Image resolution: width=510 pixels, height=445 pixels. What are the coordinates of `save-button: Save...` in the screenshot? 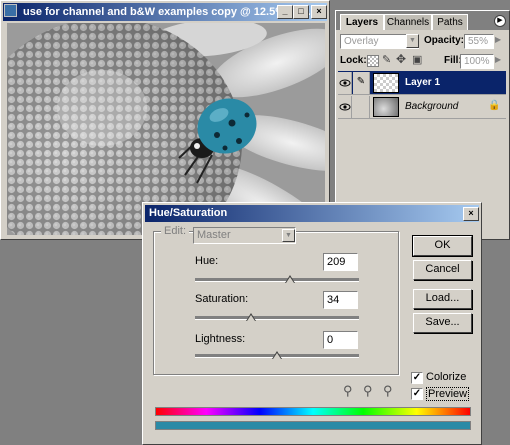 It's located at (442, 323).